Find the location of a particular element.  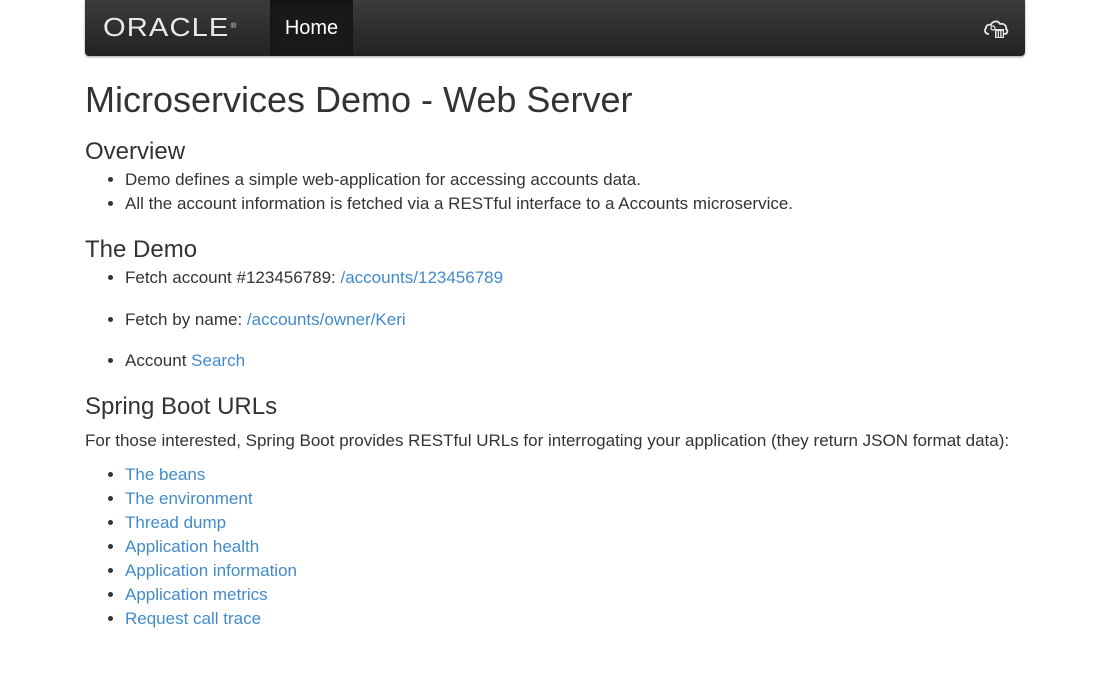

overview-heading: Overview is located at coordinates (135, 151).